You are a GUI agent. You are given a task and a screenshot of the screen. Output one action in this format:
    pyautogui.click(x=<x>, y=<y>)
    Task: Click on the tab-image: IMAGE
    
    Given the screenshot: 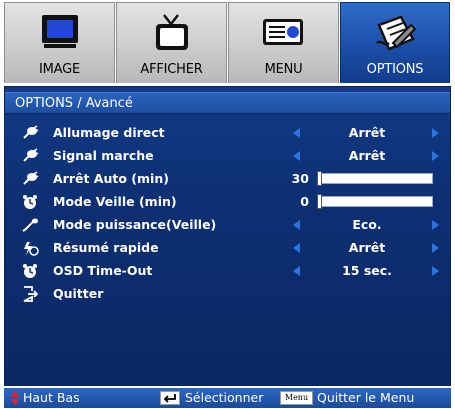 What is the action you would take?
    pyautogui.click(x=59, y=42)
    